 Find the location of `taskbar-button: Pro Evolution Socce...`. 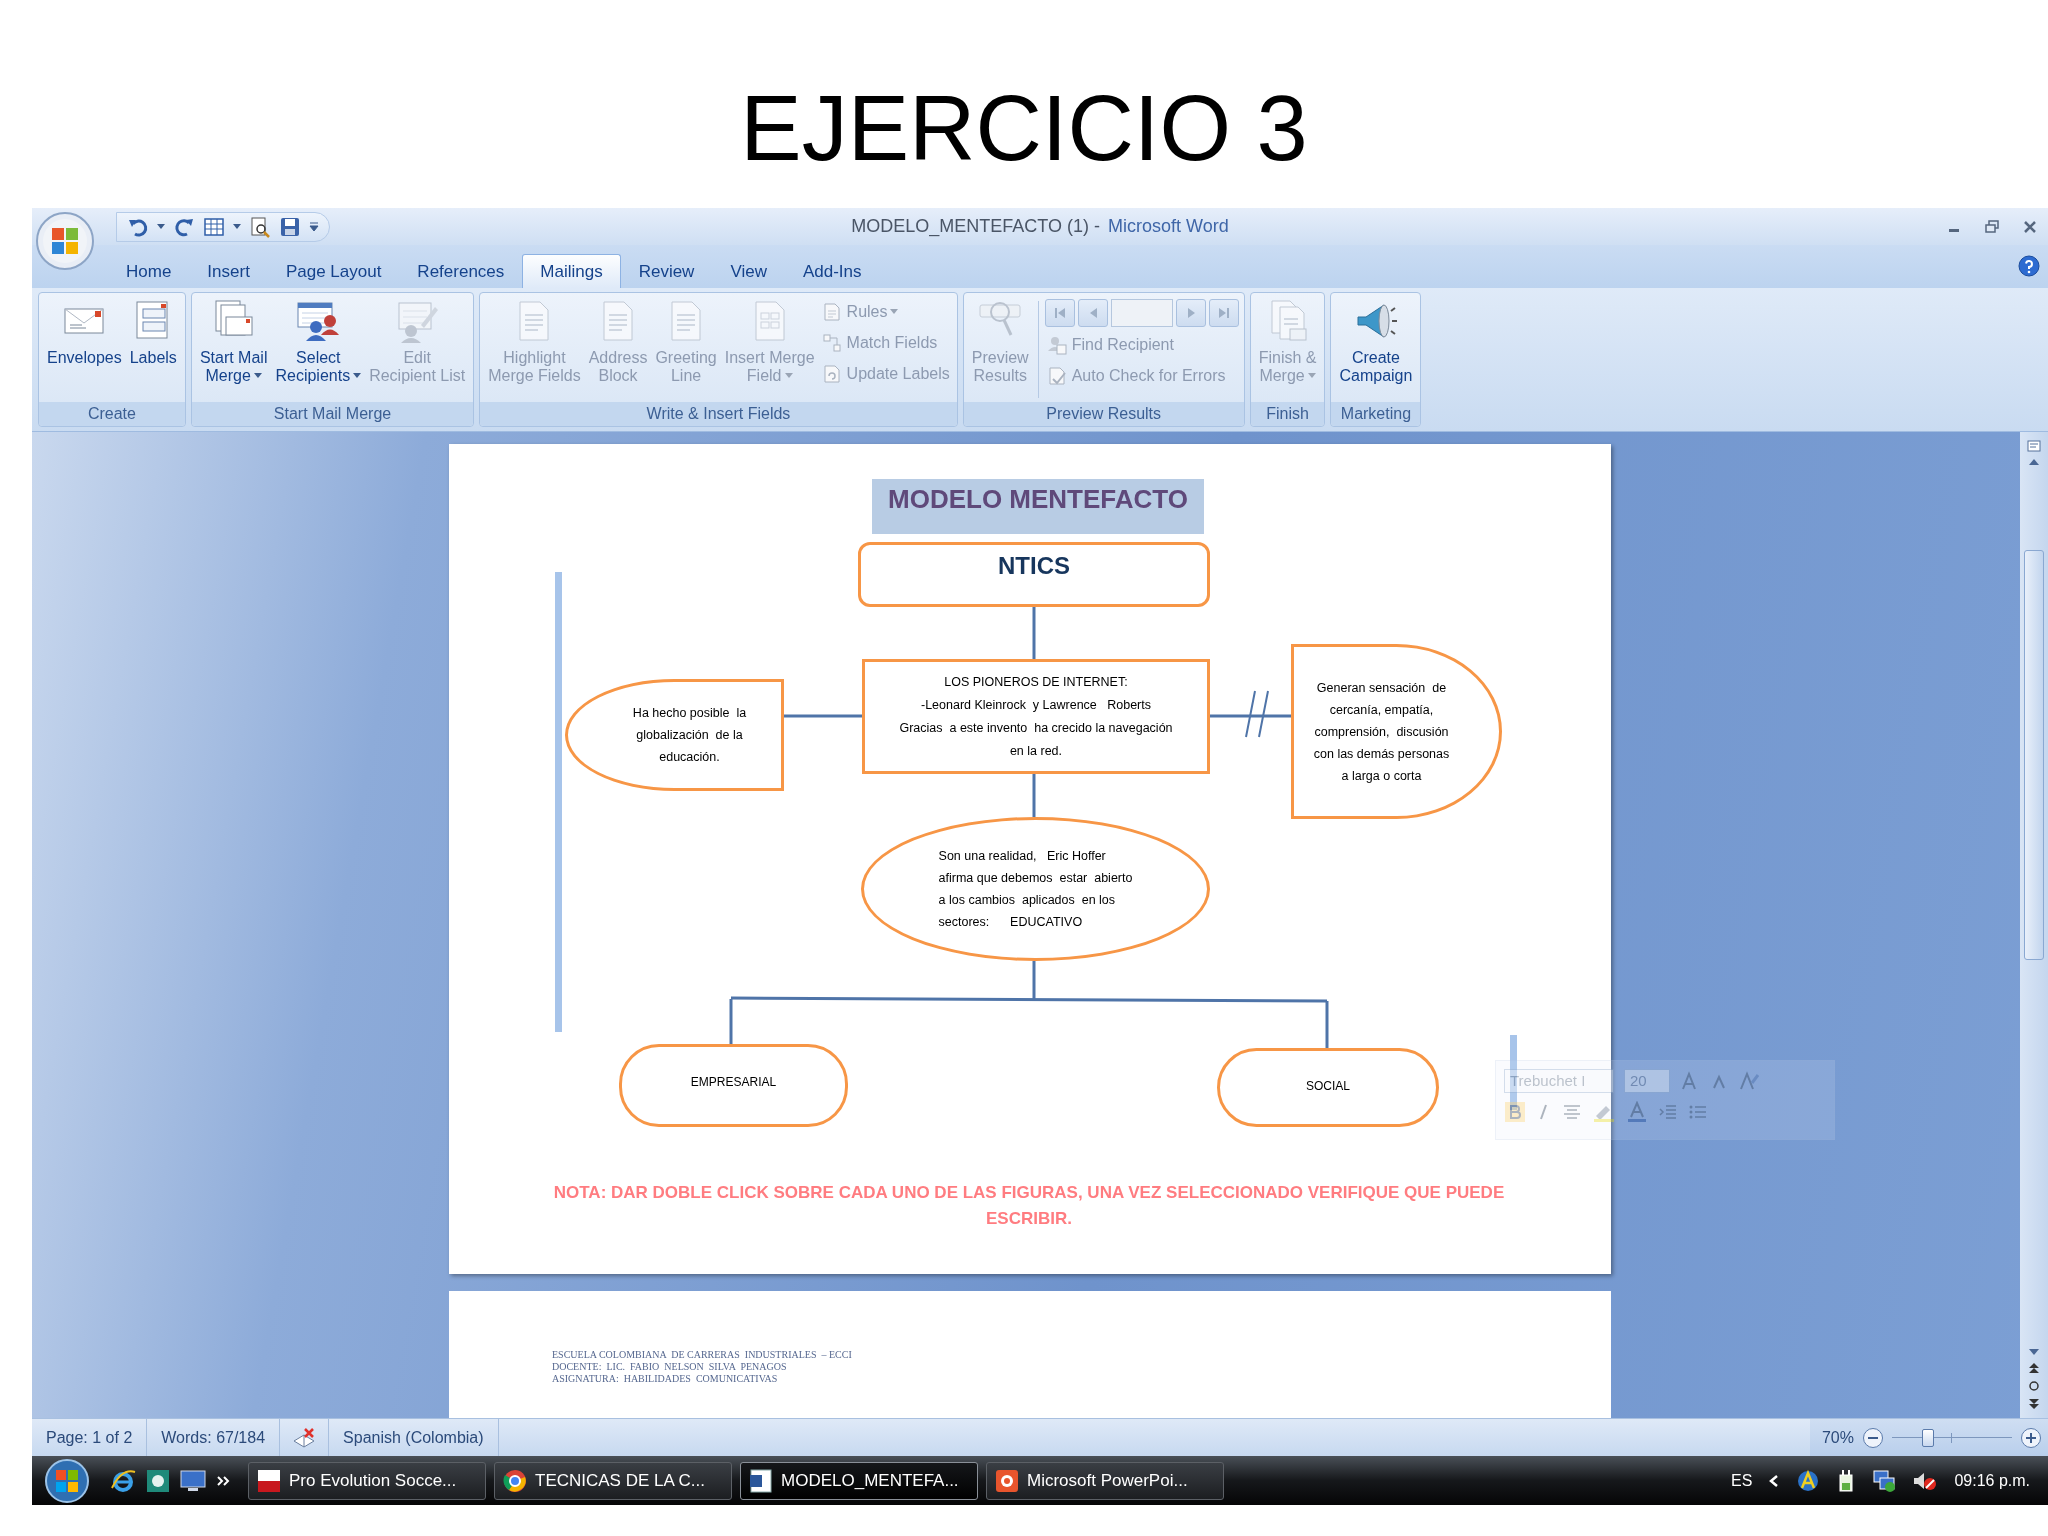

taskbar-button: Pro Evolution Socce... is located at coordinates (367, 1480).